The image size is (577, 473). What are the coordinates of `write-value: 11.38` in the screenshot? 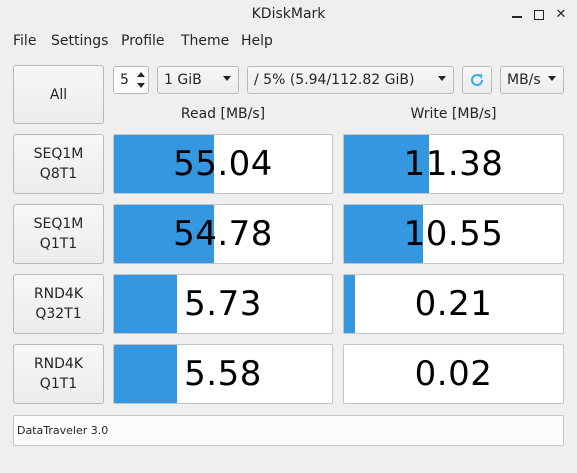 It's located at (453, 164).